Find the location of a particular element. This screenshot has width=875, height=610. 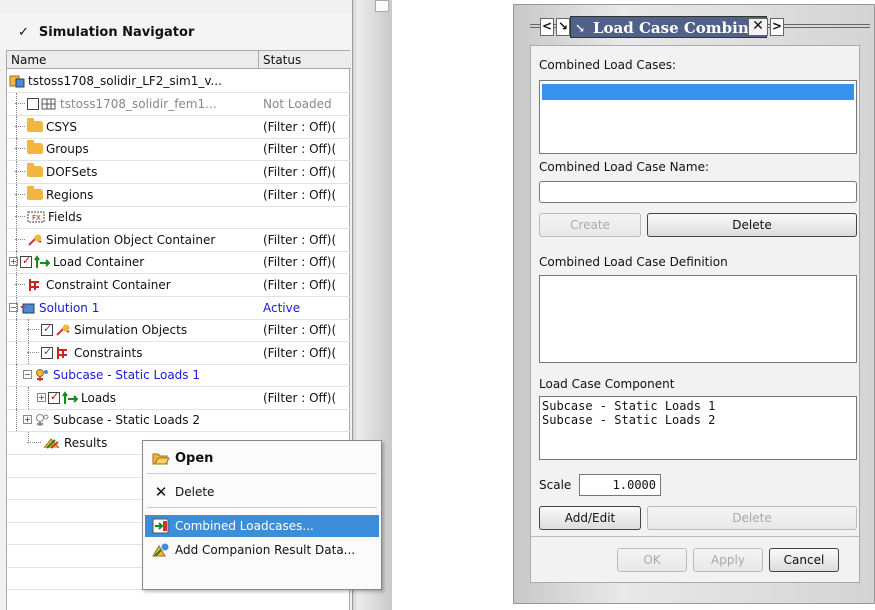

tree-label: Regions is located at coordinates (70, 194).